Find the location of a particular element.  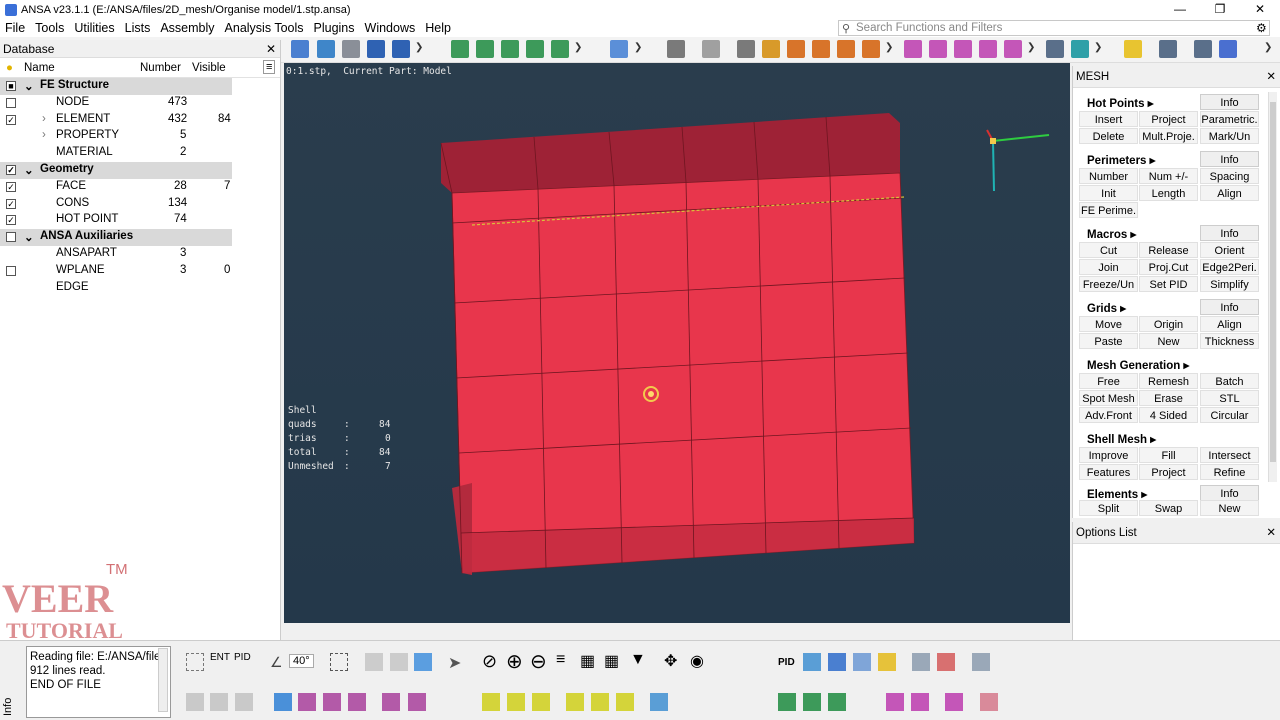

edge2peri-button: Edge2Peri. is located at coordinates (1229, 267).